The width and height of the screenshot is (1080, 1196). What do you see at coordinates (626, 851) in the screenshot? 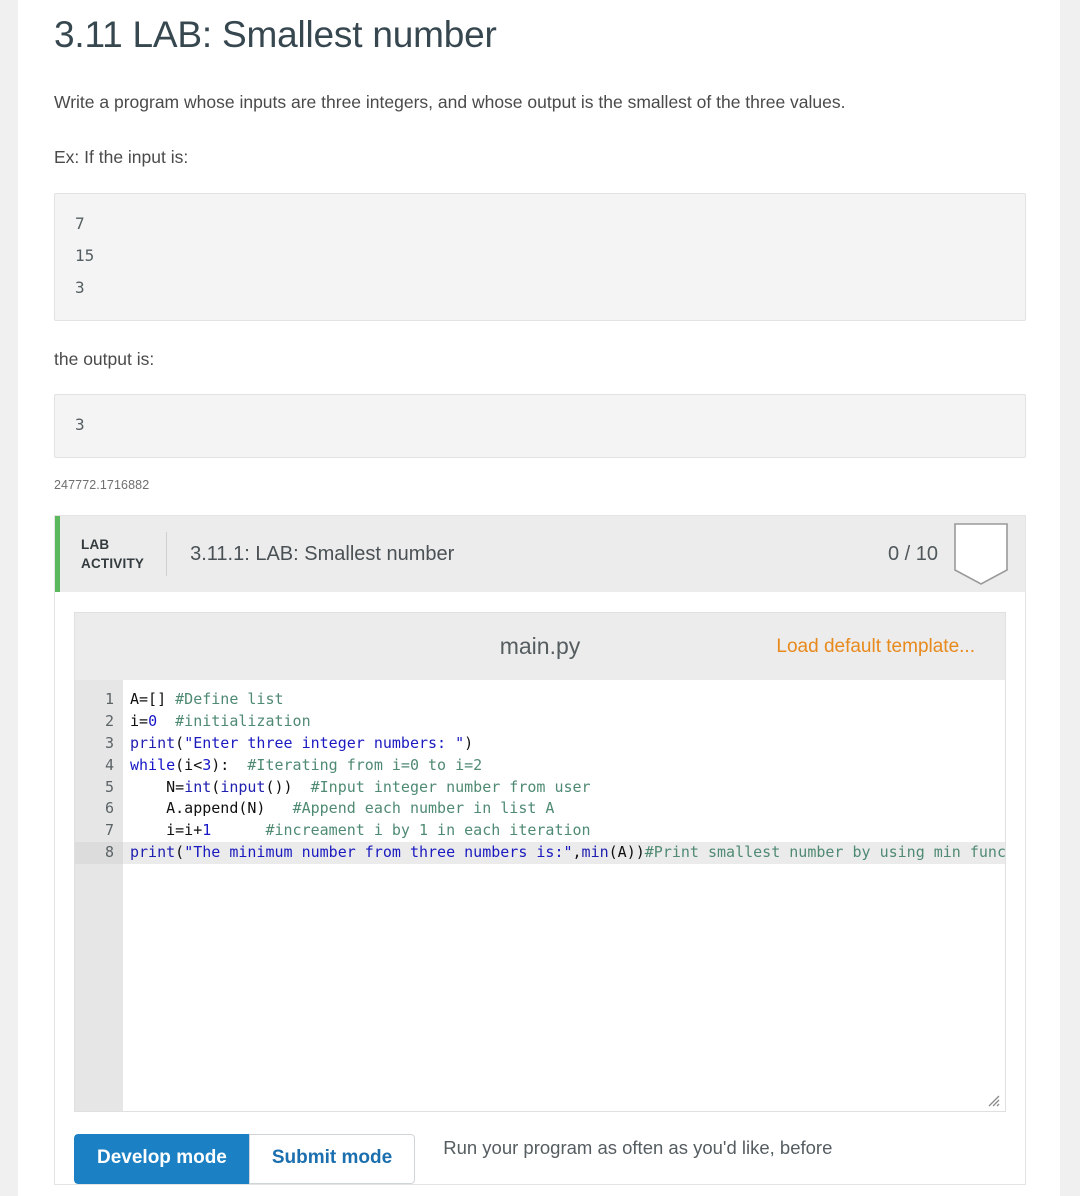
I see `code-token: (A))` at bounding box center [626, 851].